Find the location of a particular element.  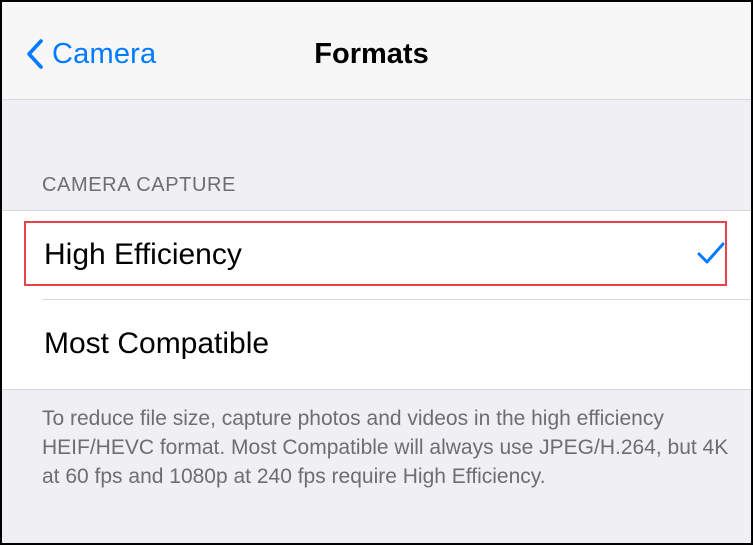

page-title: Formats is located at coordinates (371, 54).